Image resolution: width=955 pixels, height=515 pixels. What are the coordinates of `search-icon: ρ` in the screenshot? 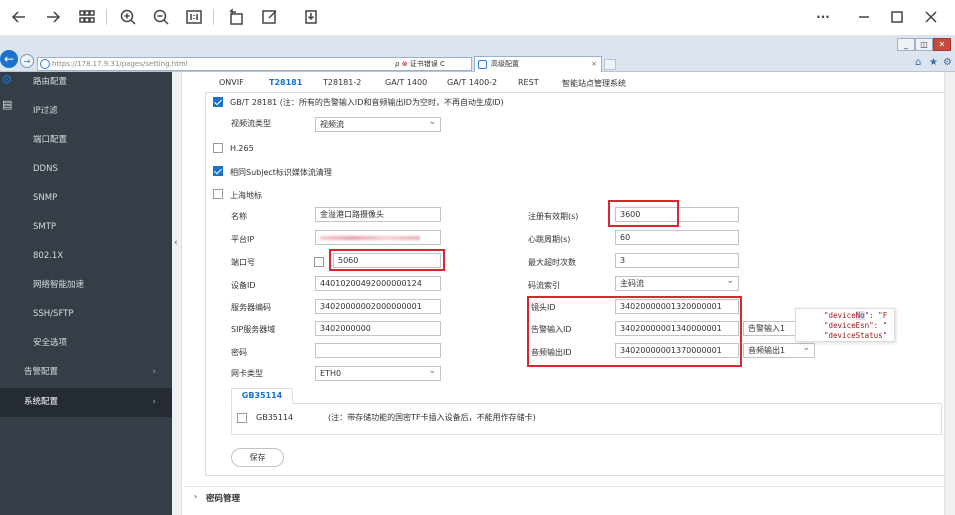 It's located at (397, 64).